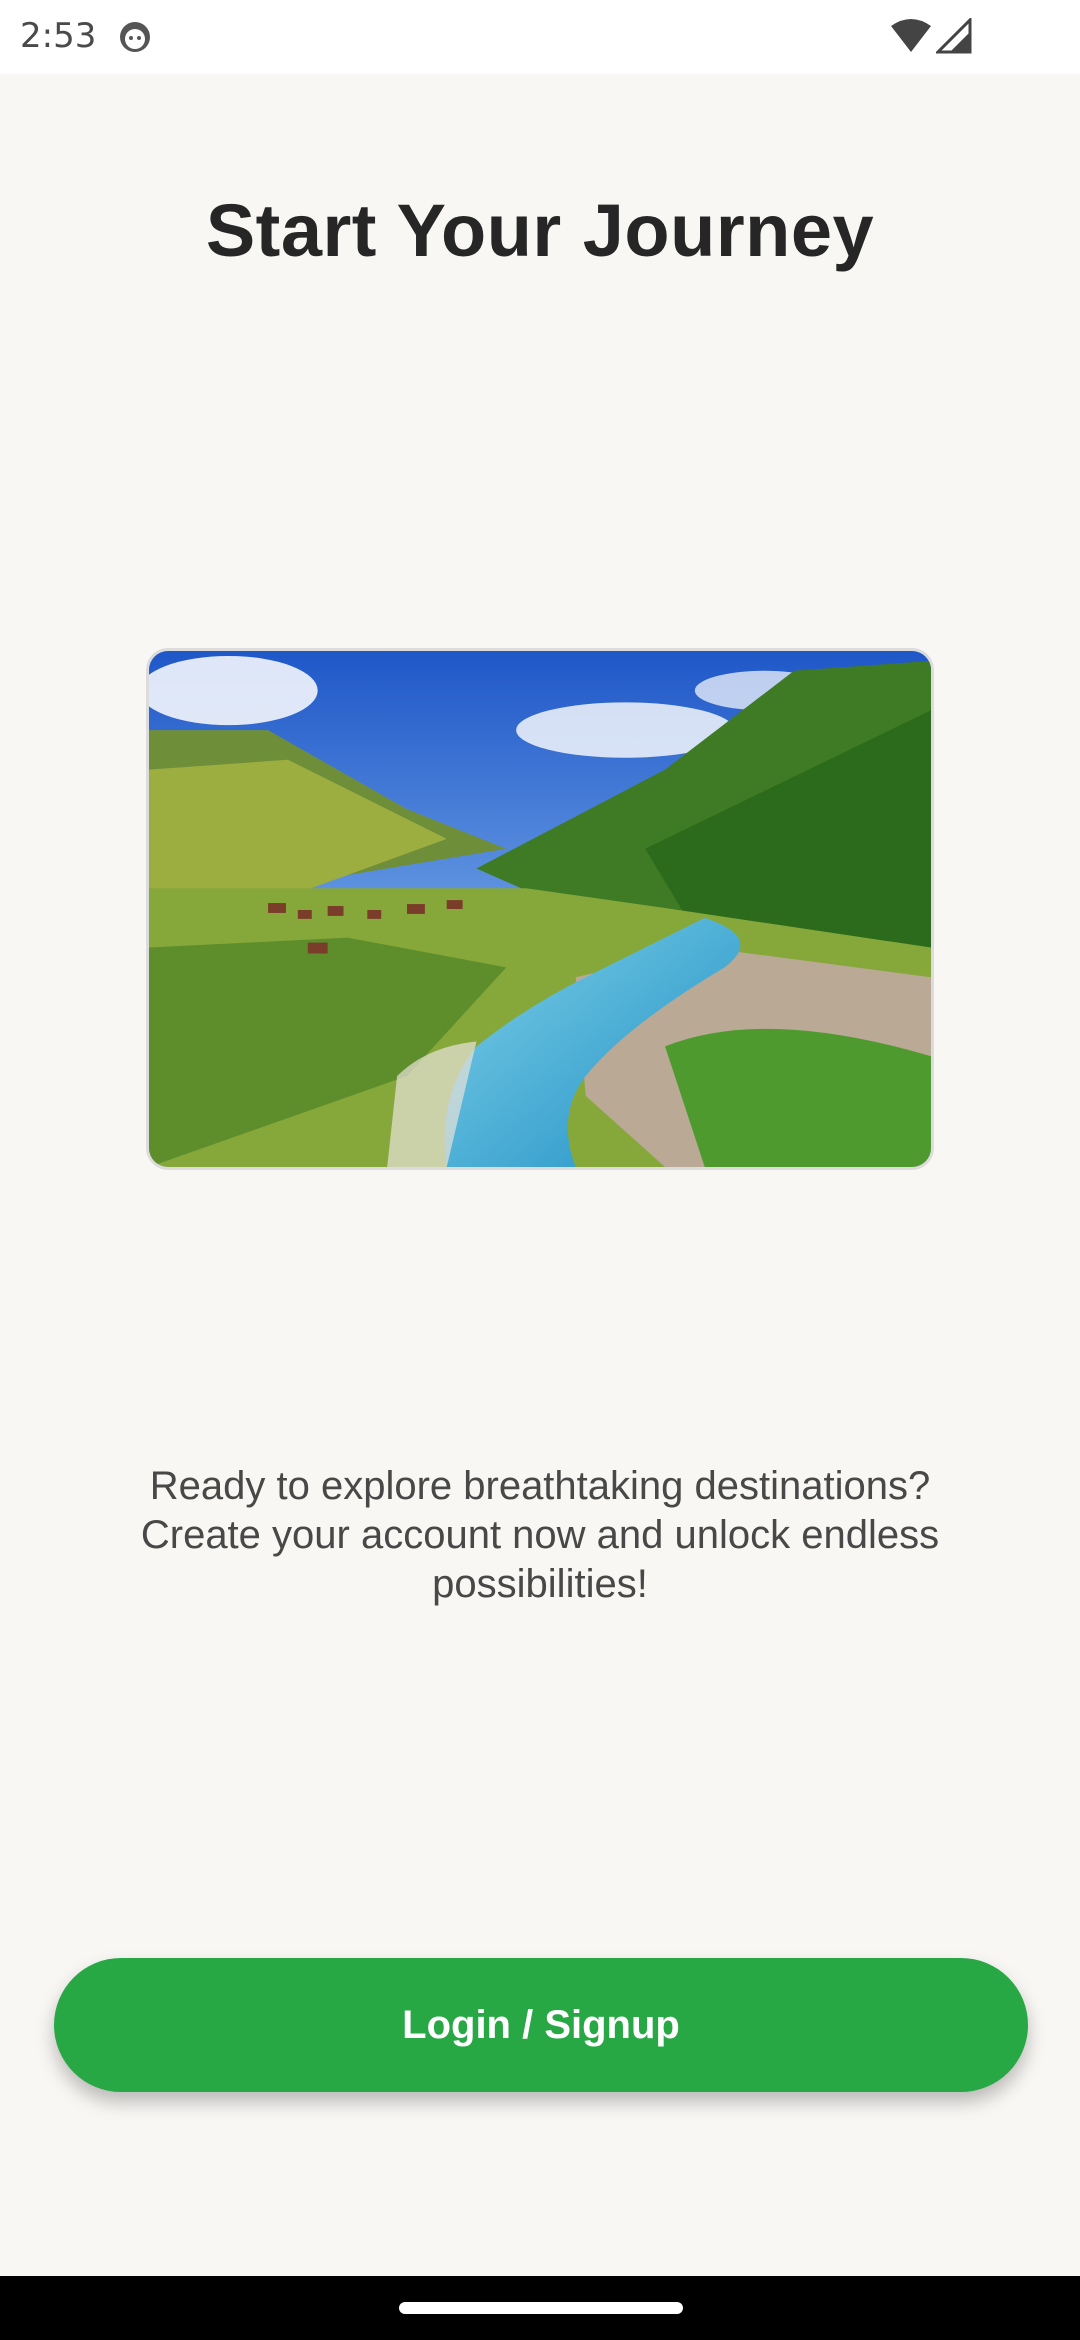 The width and height of the screenshot is (1080, 2340). I want to click on home-indicator, so click(541, 2308).